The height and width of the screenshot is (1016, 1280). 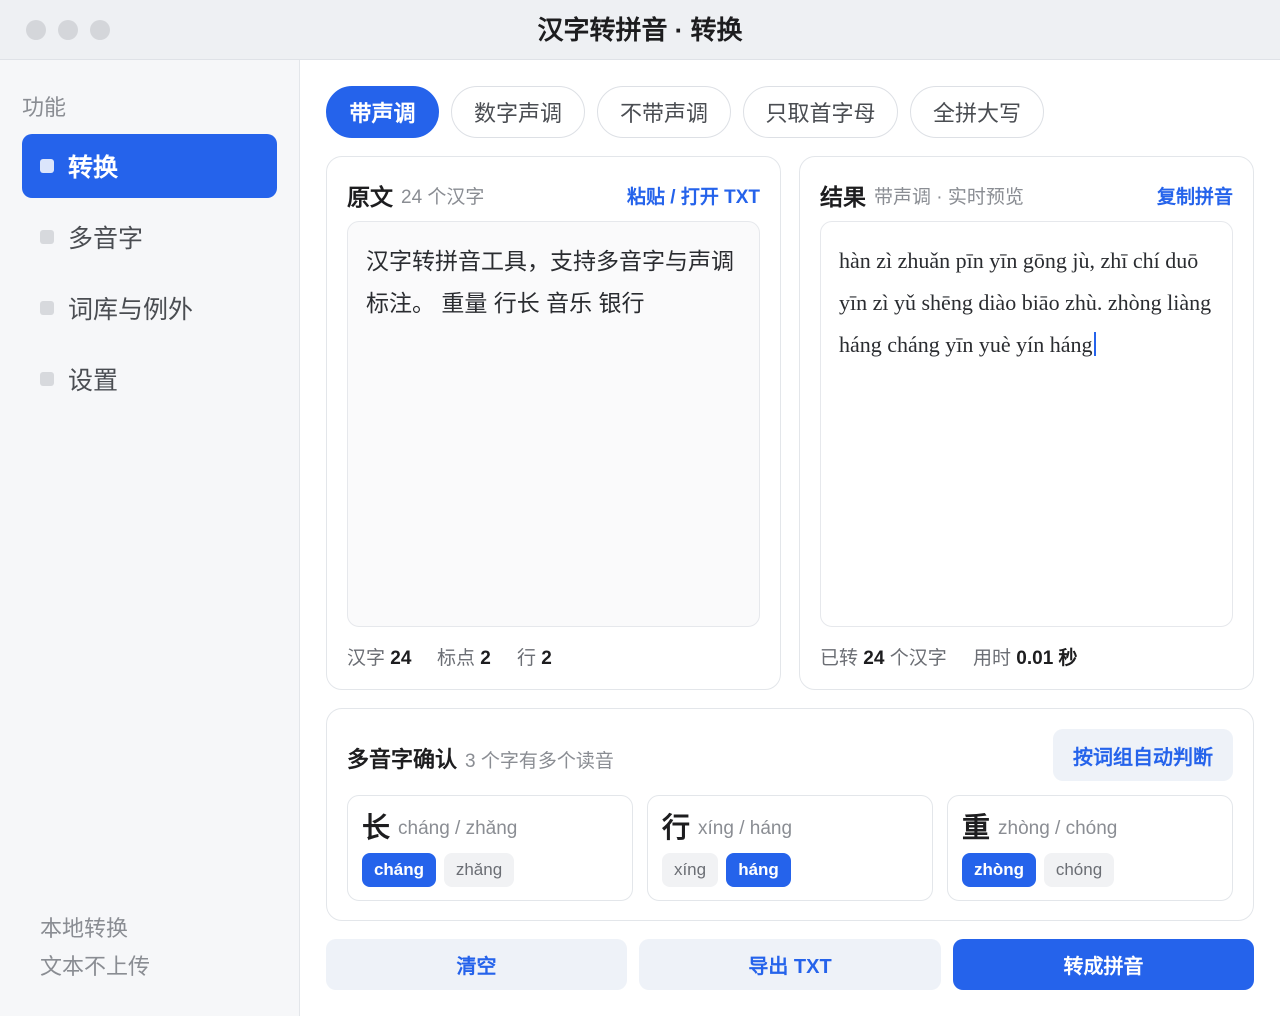 What do you see at coordinates (843, 197) in the screenshot?
I see `result-title: 结果` at bounding box center [843, 197].